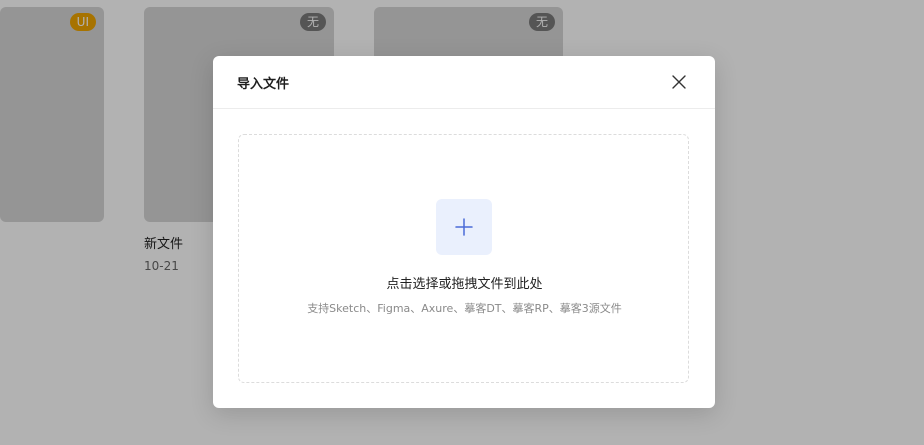 The width and height of the screenshot is (924, 445). What do you see at coordinates (464, 284) in the screenshot?
I see `dropzone-title: 点击选择或拖拽文件到此处` at bounding box center [464, 284].